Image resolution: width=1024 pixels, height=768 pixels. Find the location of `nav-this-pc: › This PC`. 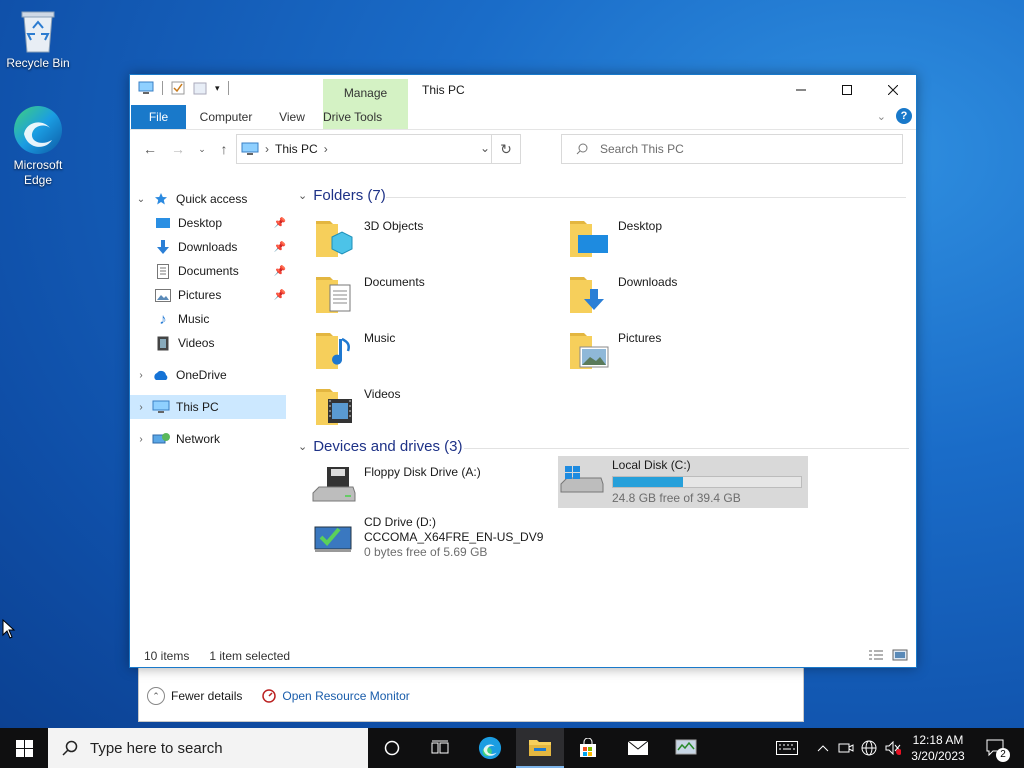

nav-this-pc: › This PC is located at coordinates (208, 407).